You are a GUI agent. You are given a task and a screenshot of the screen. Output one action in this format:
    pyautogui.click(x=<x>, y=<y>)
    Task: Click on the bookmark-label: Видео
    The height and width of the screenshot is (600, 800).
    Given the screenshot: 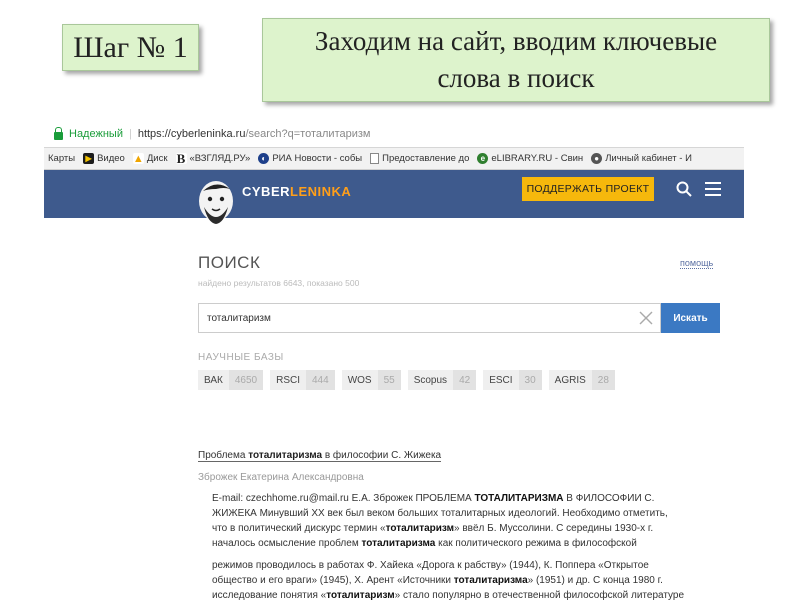 What is the action you would take?
    pyautogui.click(x=111, y=158)
    